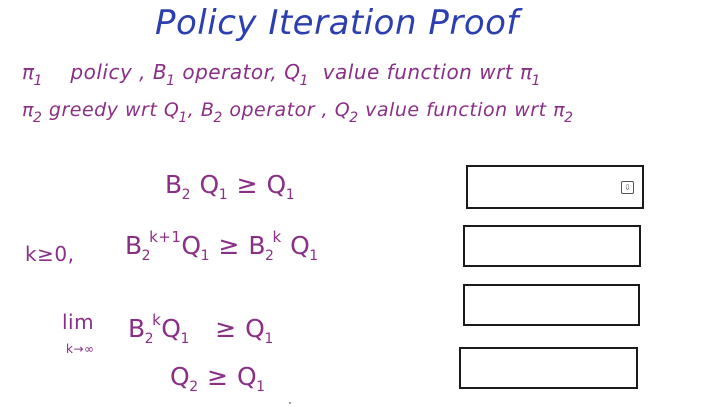 The height and width of the screenshot is (412, 720). What do you see at coordinates (174, 184) in the screenshot?
I see `eq1-b: B` at bounding box center [174, 184].